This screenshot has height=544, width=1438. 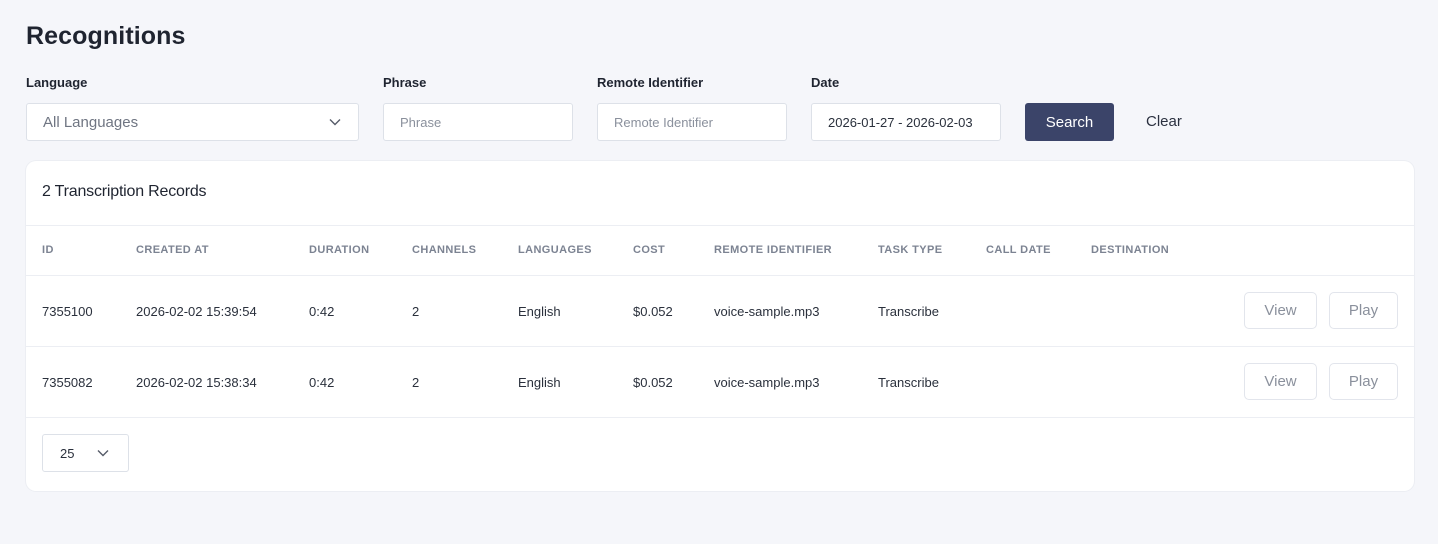 I want to click on col-header-task-type: TASK TYPE, so click(x=910, y=250).